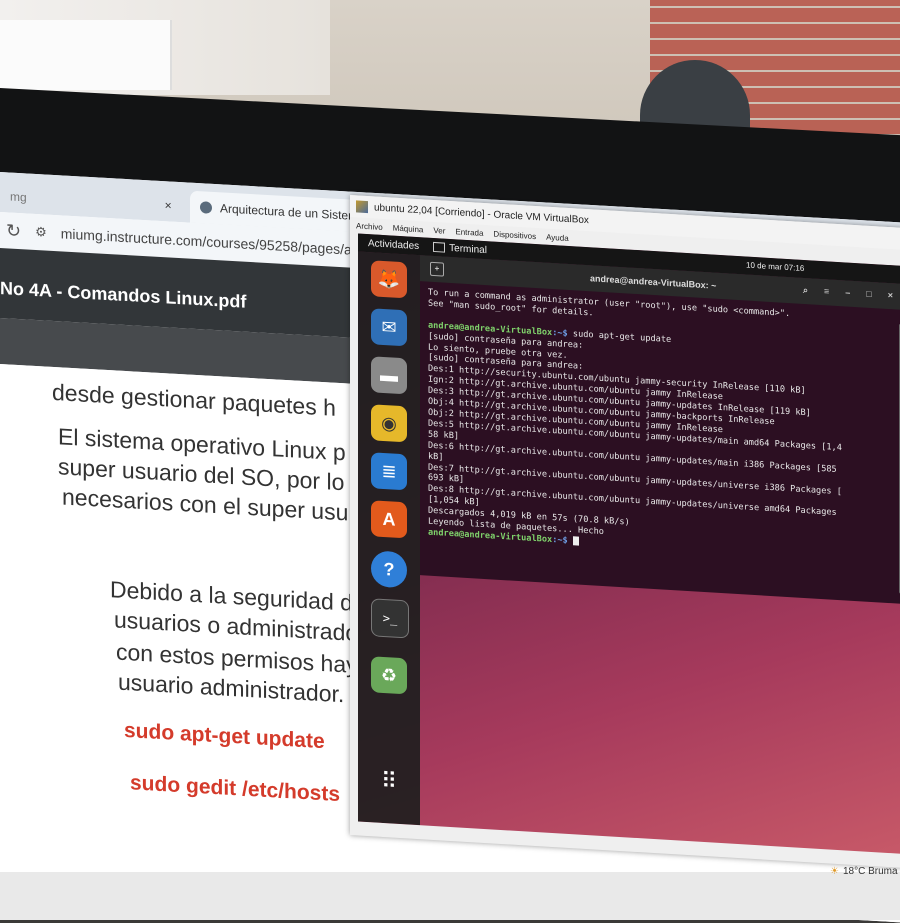  What do you see at coordinates (206, 207) in the screenshot?
I see `globe-icon` at bounding box center [206, 207].